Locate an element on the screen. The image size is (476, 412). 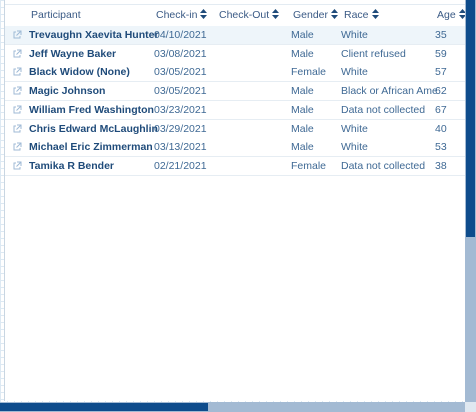
column-header-label: Age is located at coordinates (446, 15).